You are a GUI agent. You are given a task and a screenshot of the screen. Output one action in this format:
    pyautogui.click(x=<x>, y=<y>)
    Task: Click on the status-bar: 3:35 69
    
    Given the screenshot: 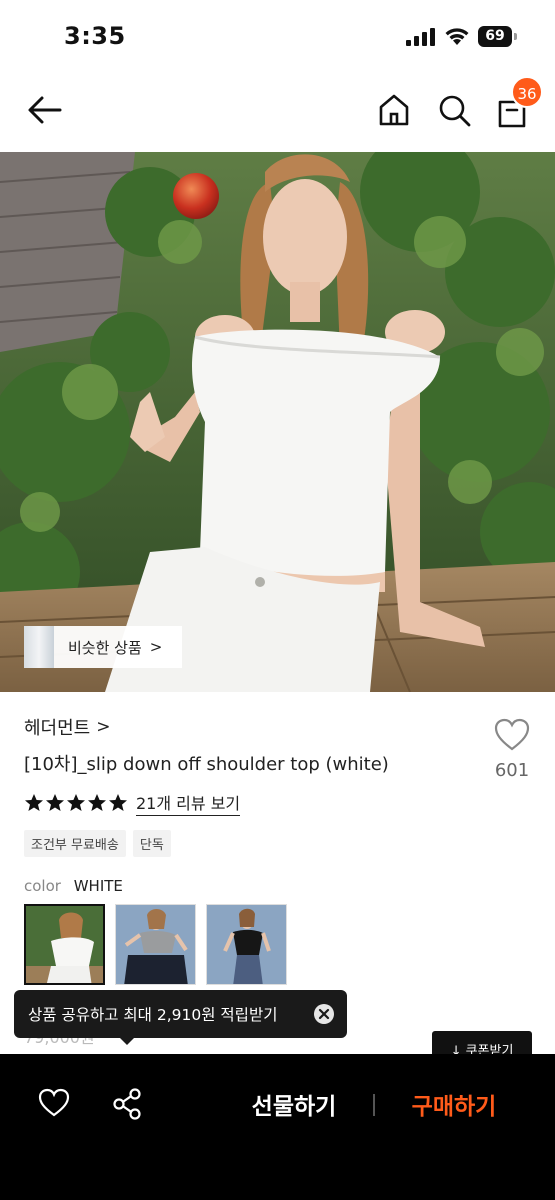 What is the action you would take?
    pyautogui.click(x=277, y=36)
    